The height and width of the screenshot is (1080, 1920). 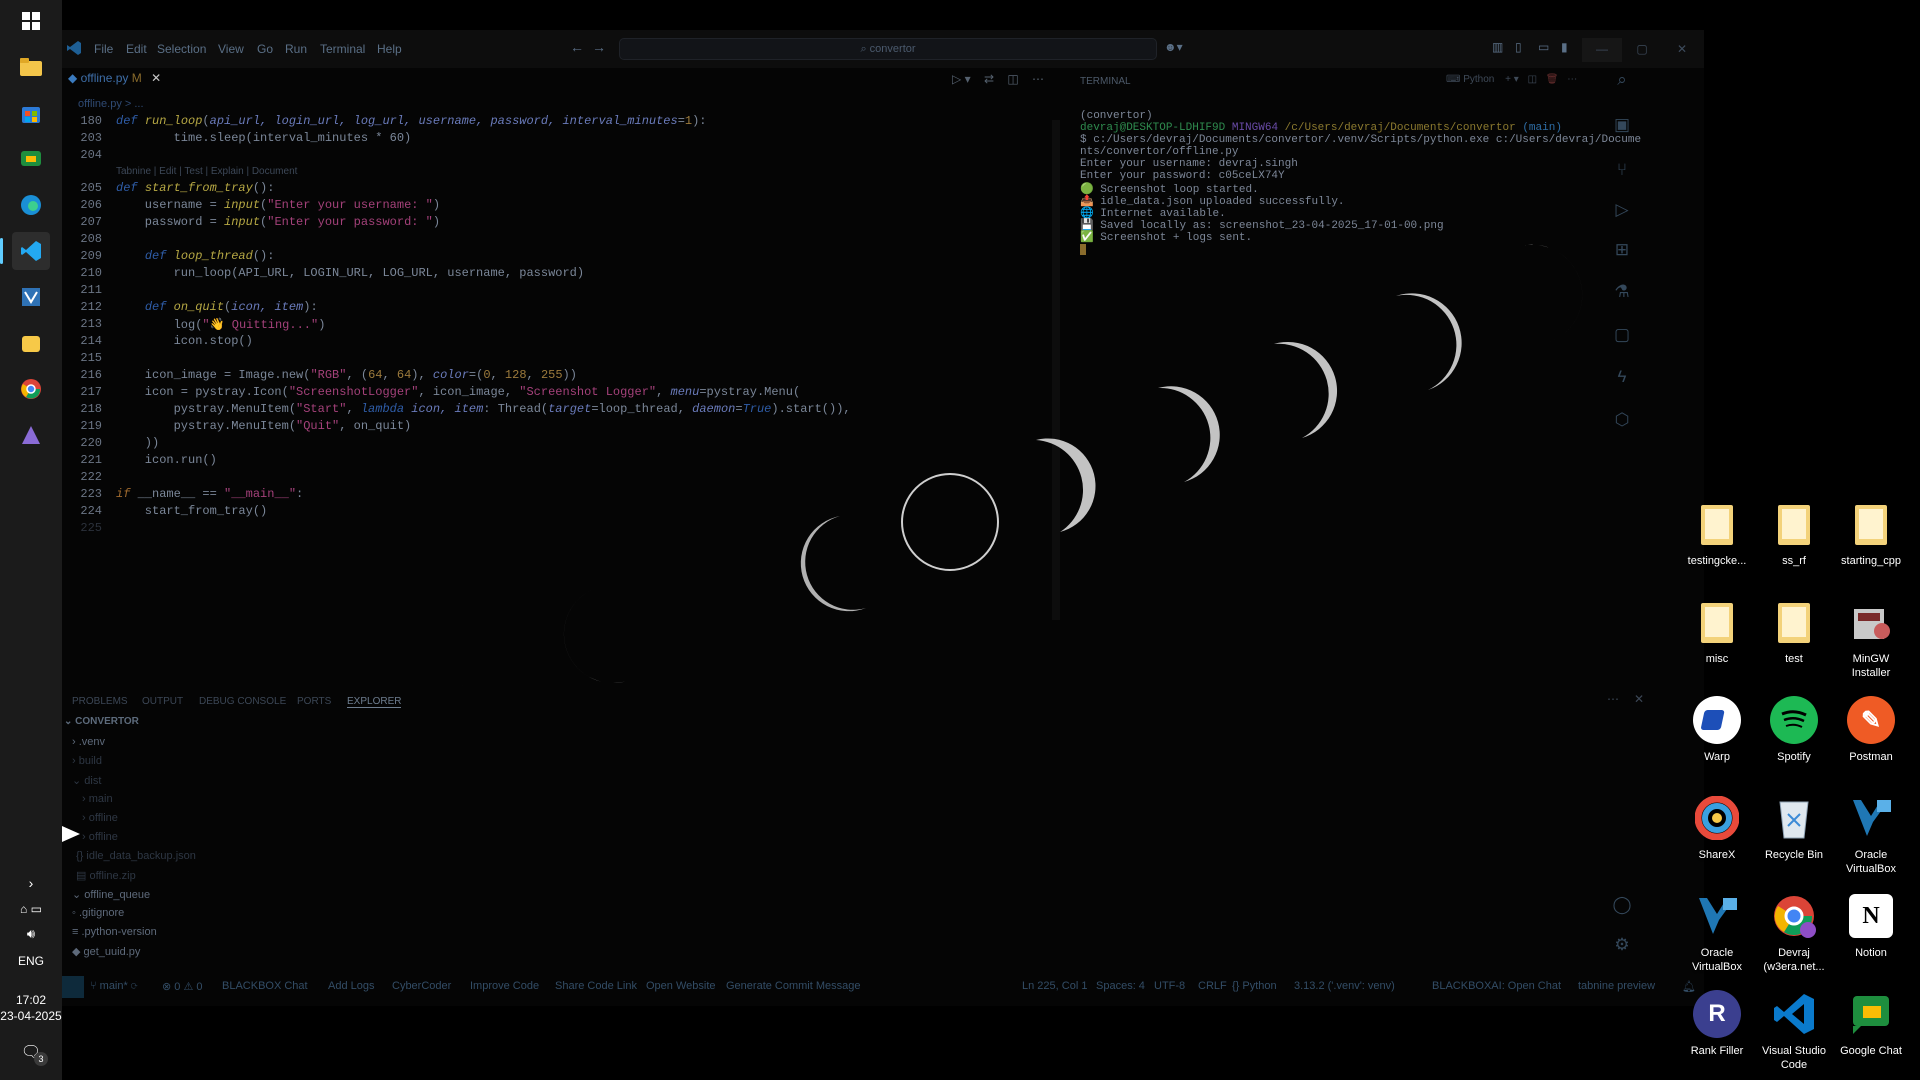 I want to click on virtualbox-taskbar-icon, so click(x=31, y=297).